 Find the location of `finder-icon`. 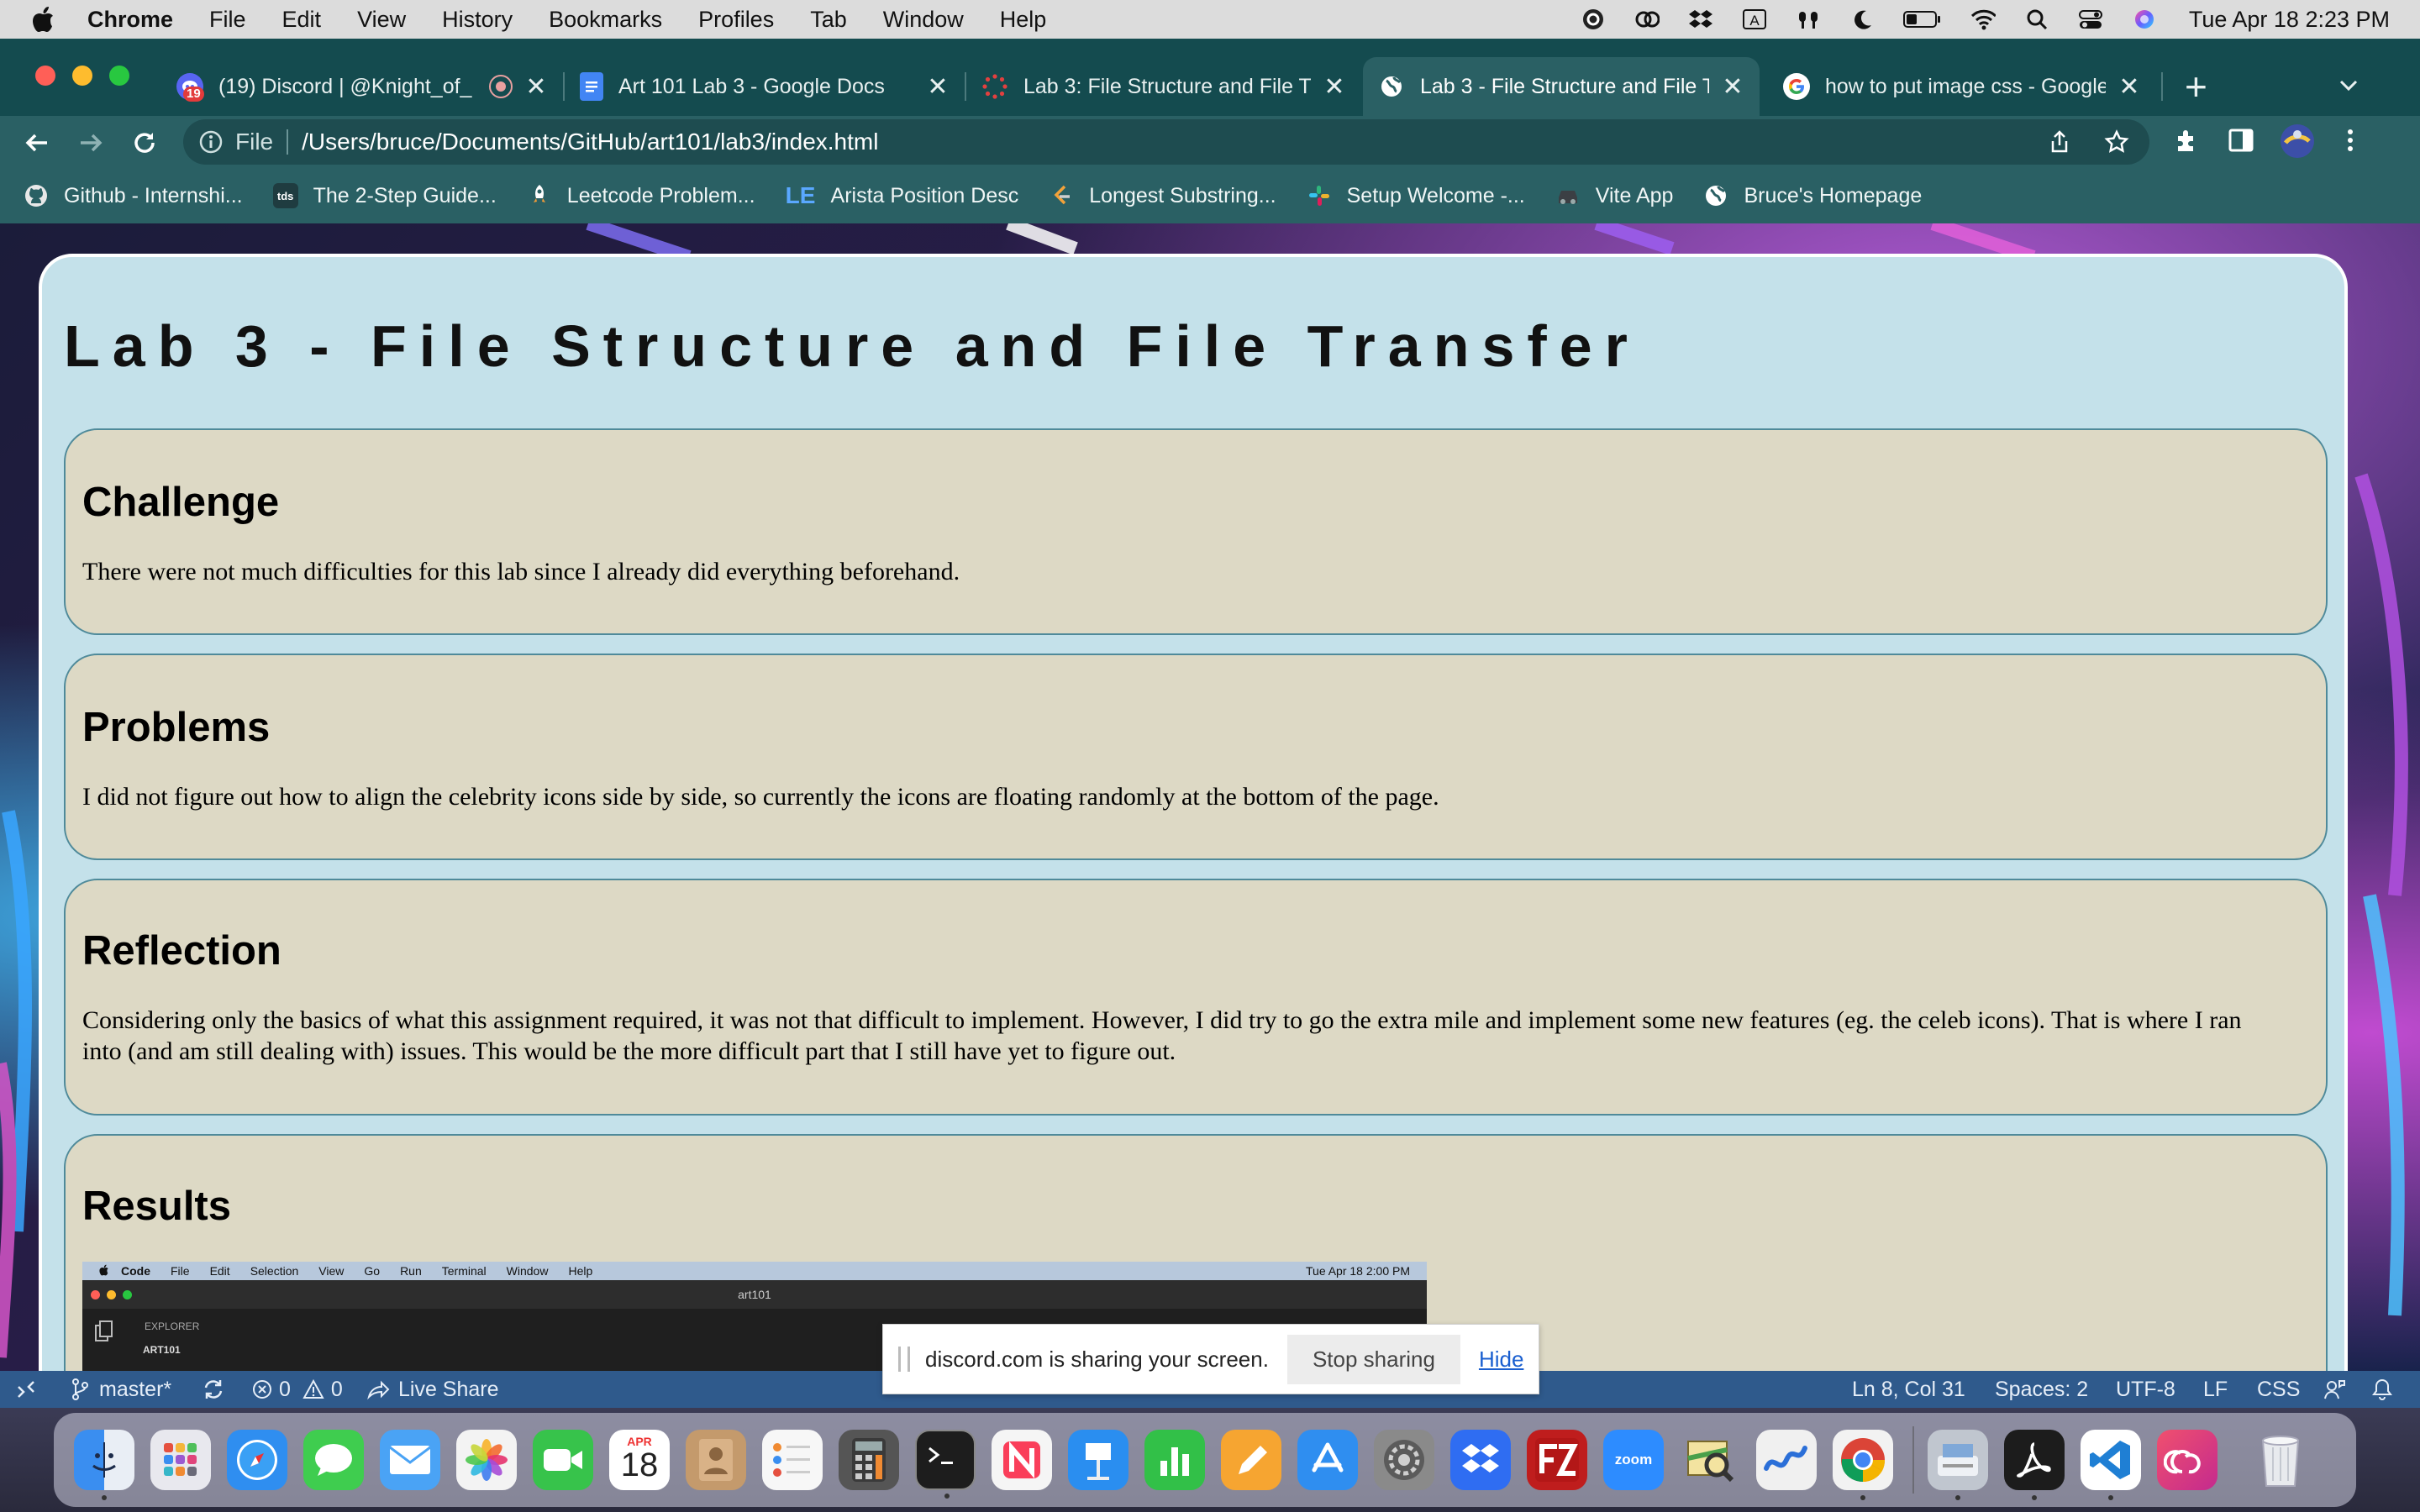

finder-icon is located at coordinates (104, 1465).